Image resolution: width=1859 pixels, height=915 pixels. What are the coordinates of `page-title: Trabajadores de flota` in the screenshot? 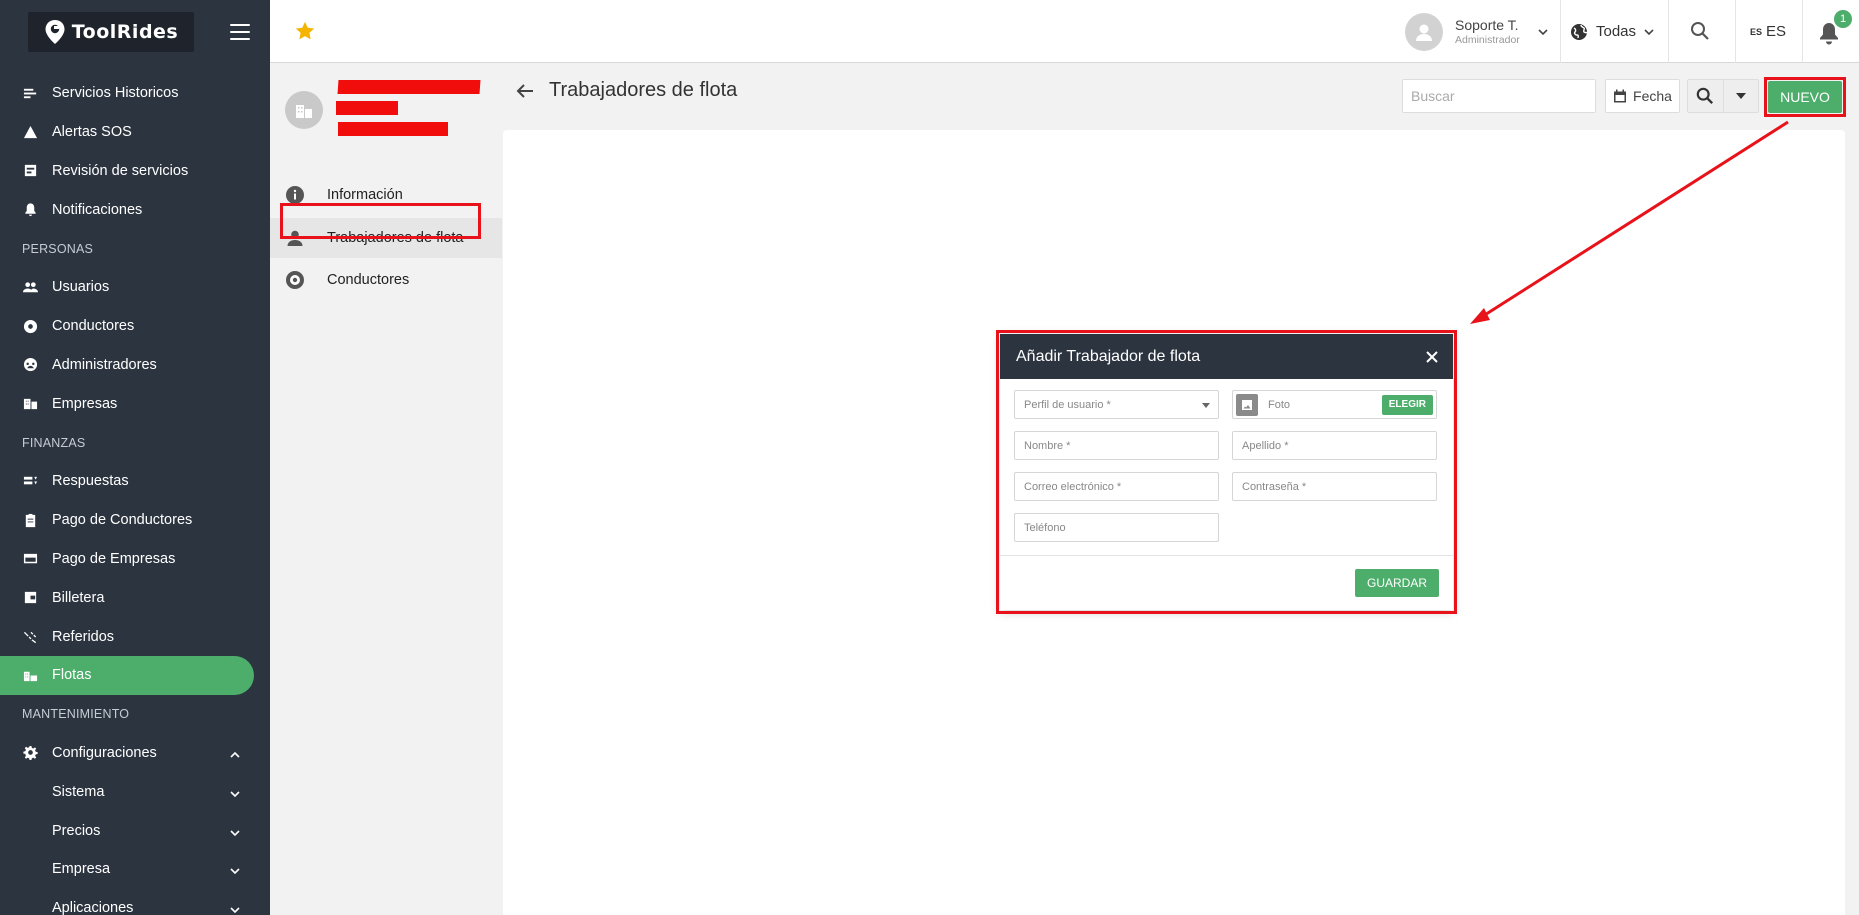 It's located at (643, 90).